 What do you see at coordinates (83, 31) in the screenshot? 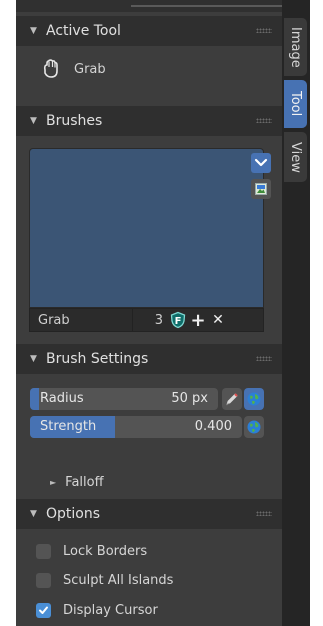
I see `active-tool-title: Active Tool` at bounding box center [83, 31].